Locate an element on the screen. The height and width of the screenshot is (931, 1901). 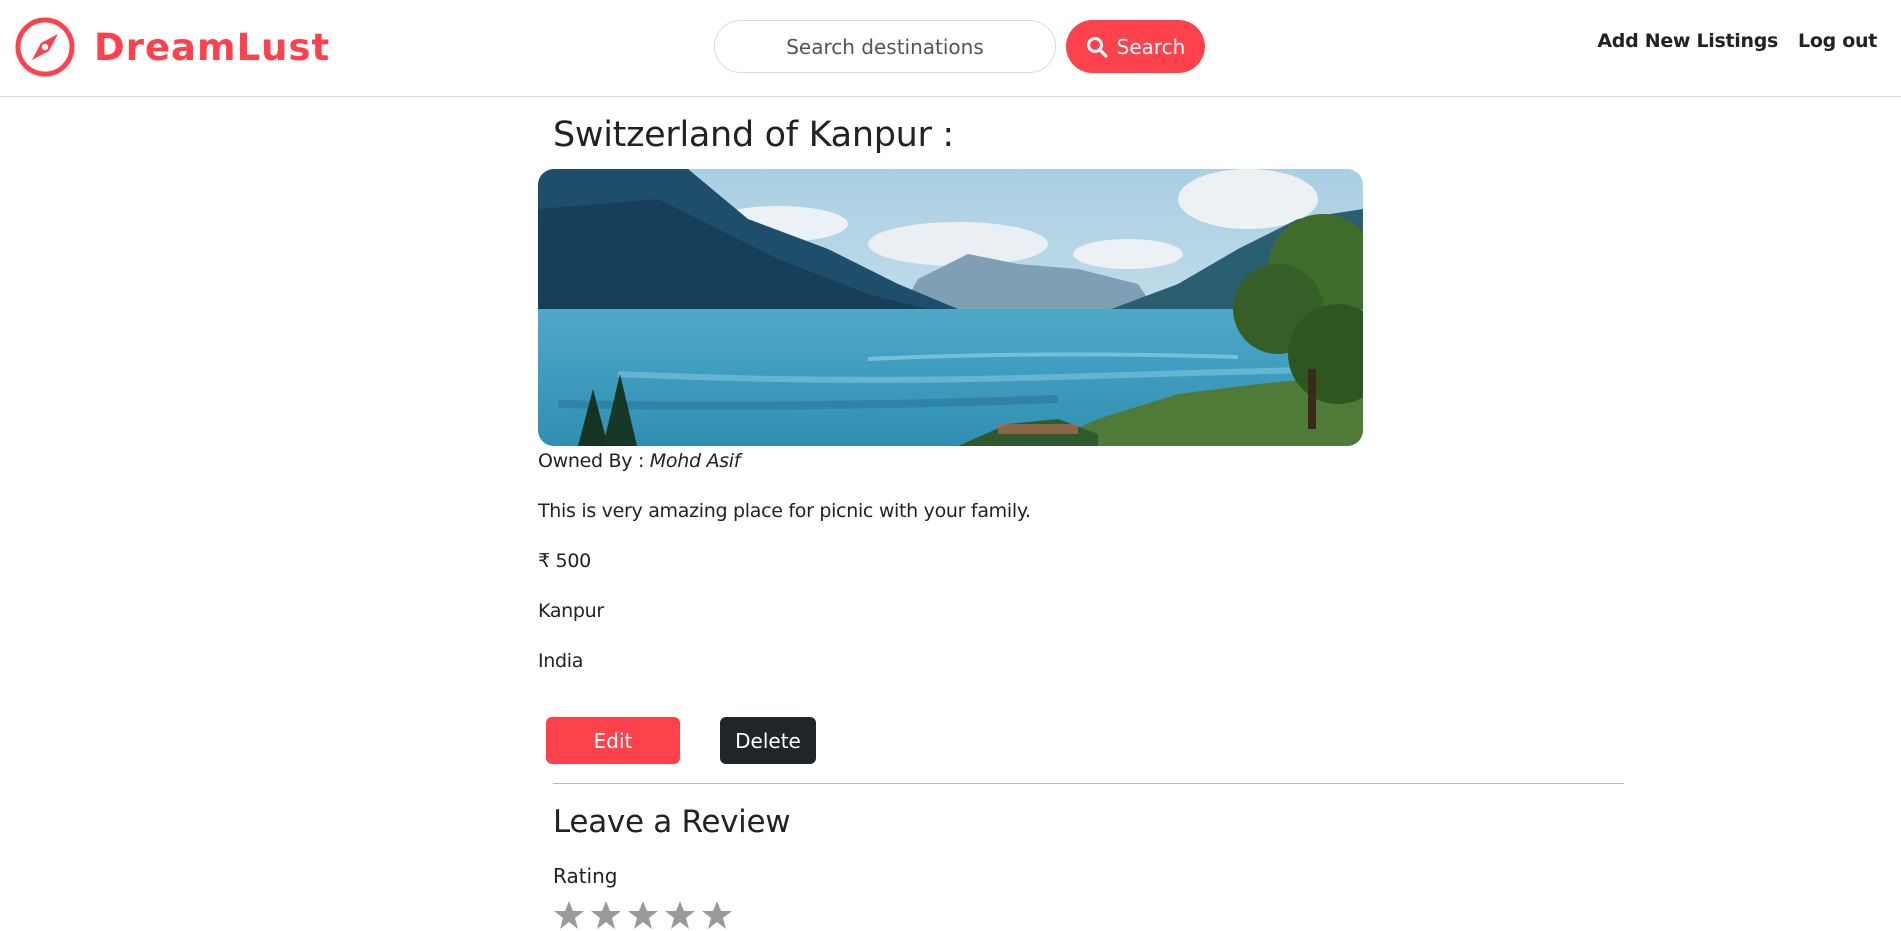
search-form: Search is located at coordinates (959, 46).